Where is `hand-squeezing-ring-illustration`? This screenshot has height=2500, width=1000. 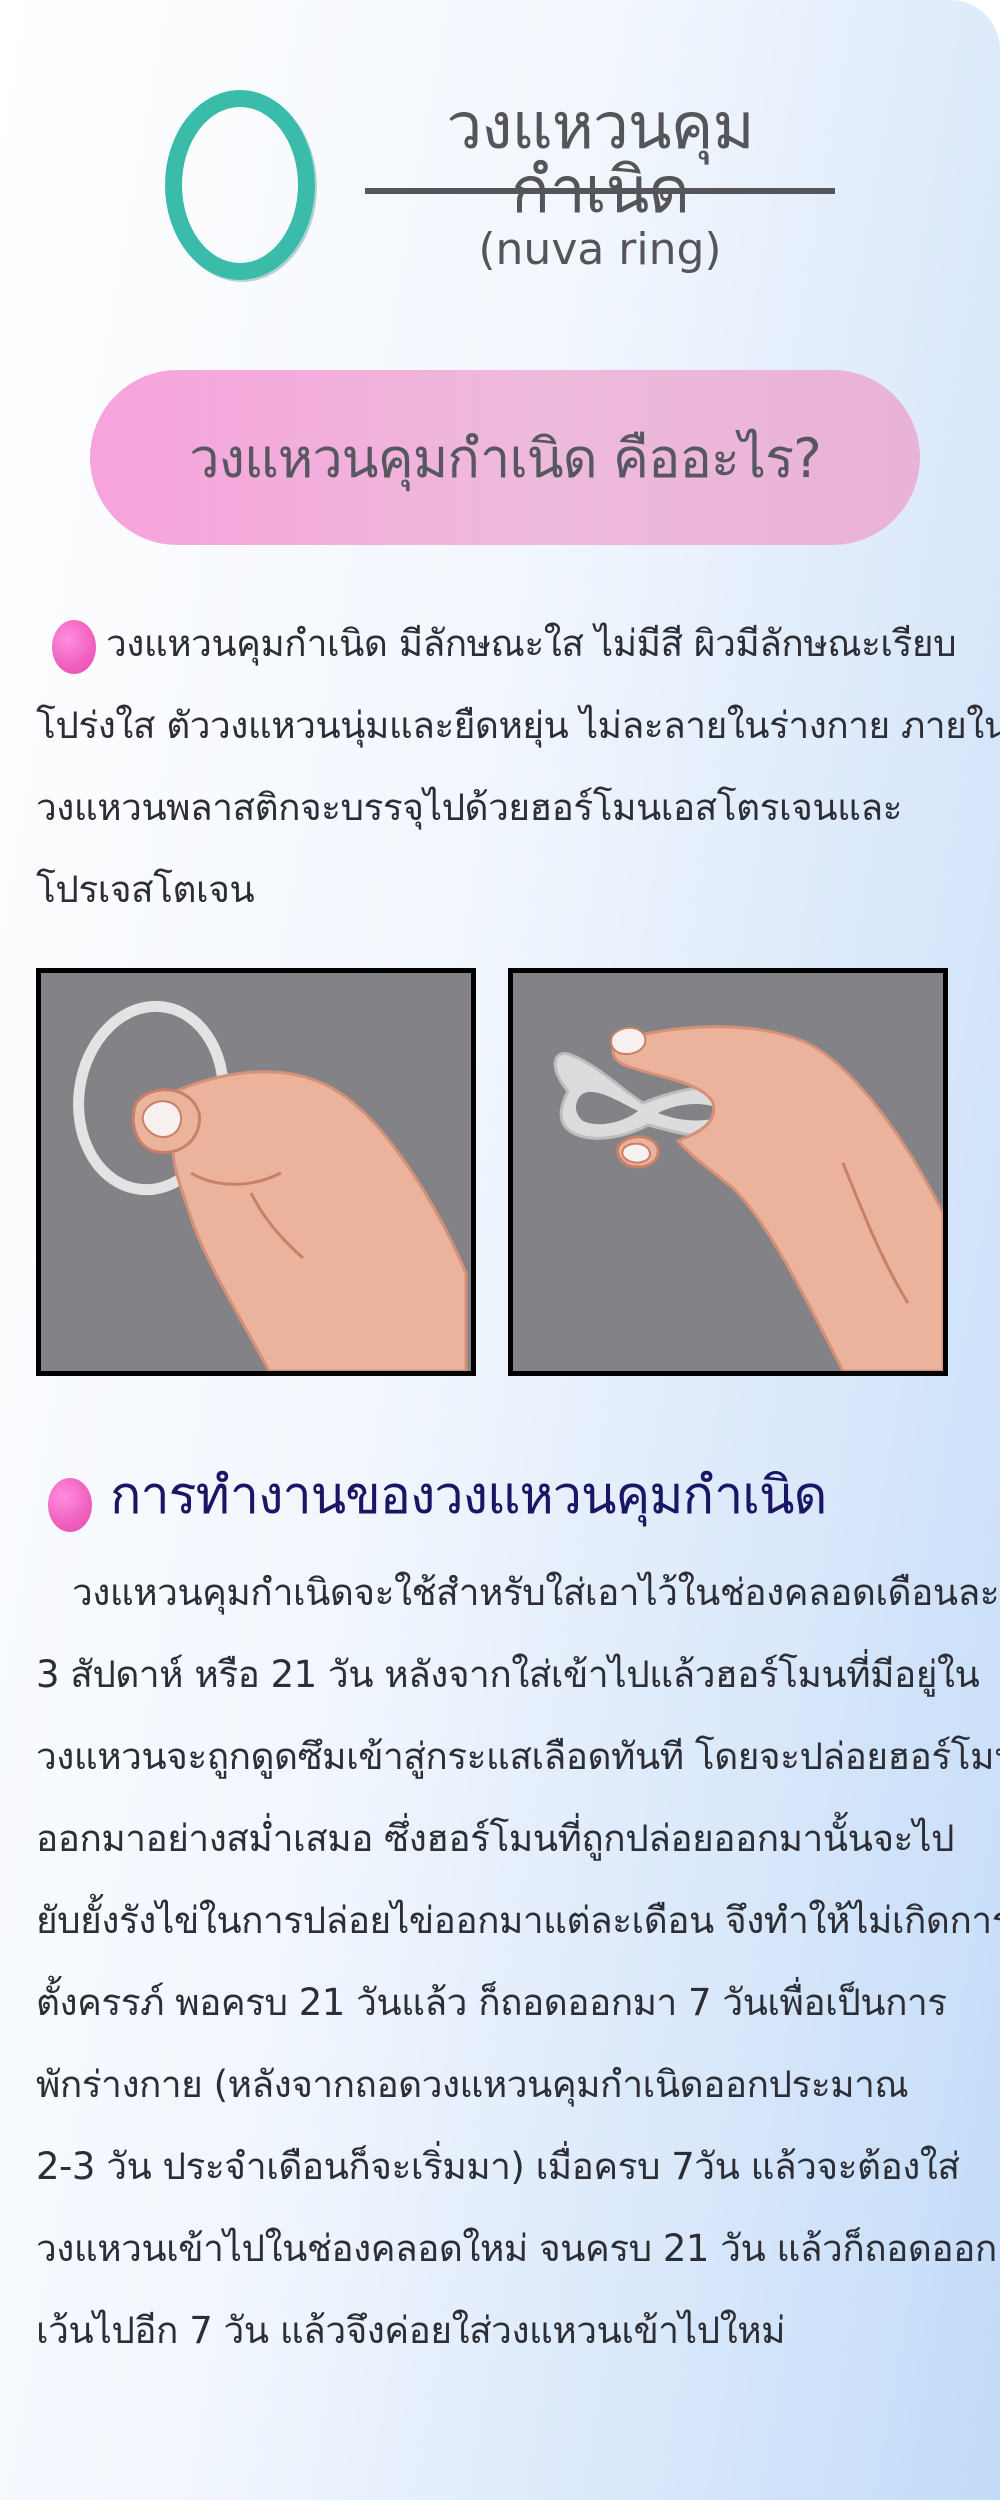 hand-squeezing-ring-illustration is located at coordinates (728, 1172).